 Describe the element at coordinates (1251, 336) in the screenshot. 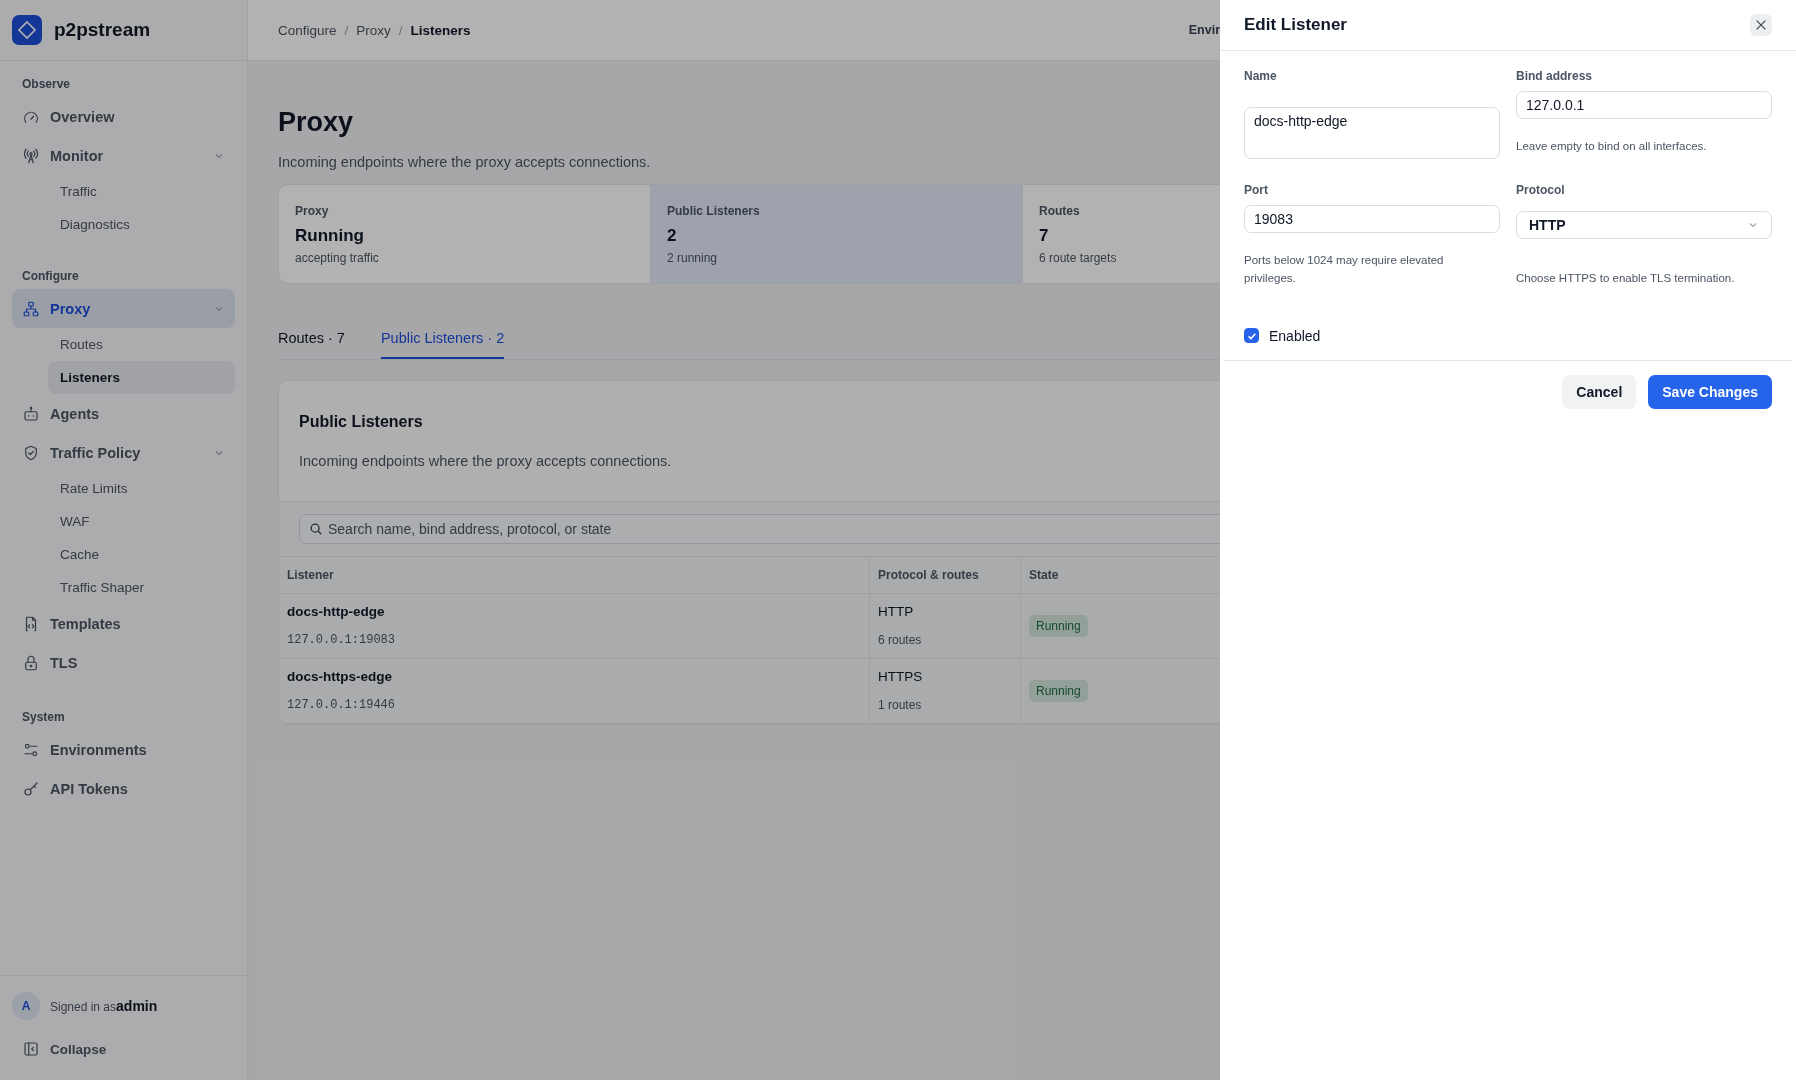

I see `enabled-checkbox` at that location.